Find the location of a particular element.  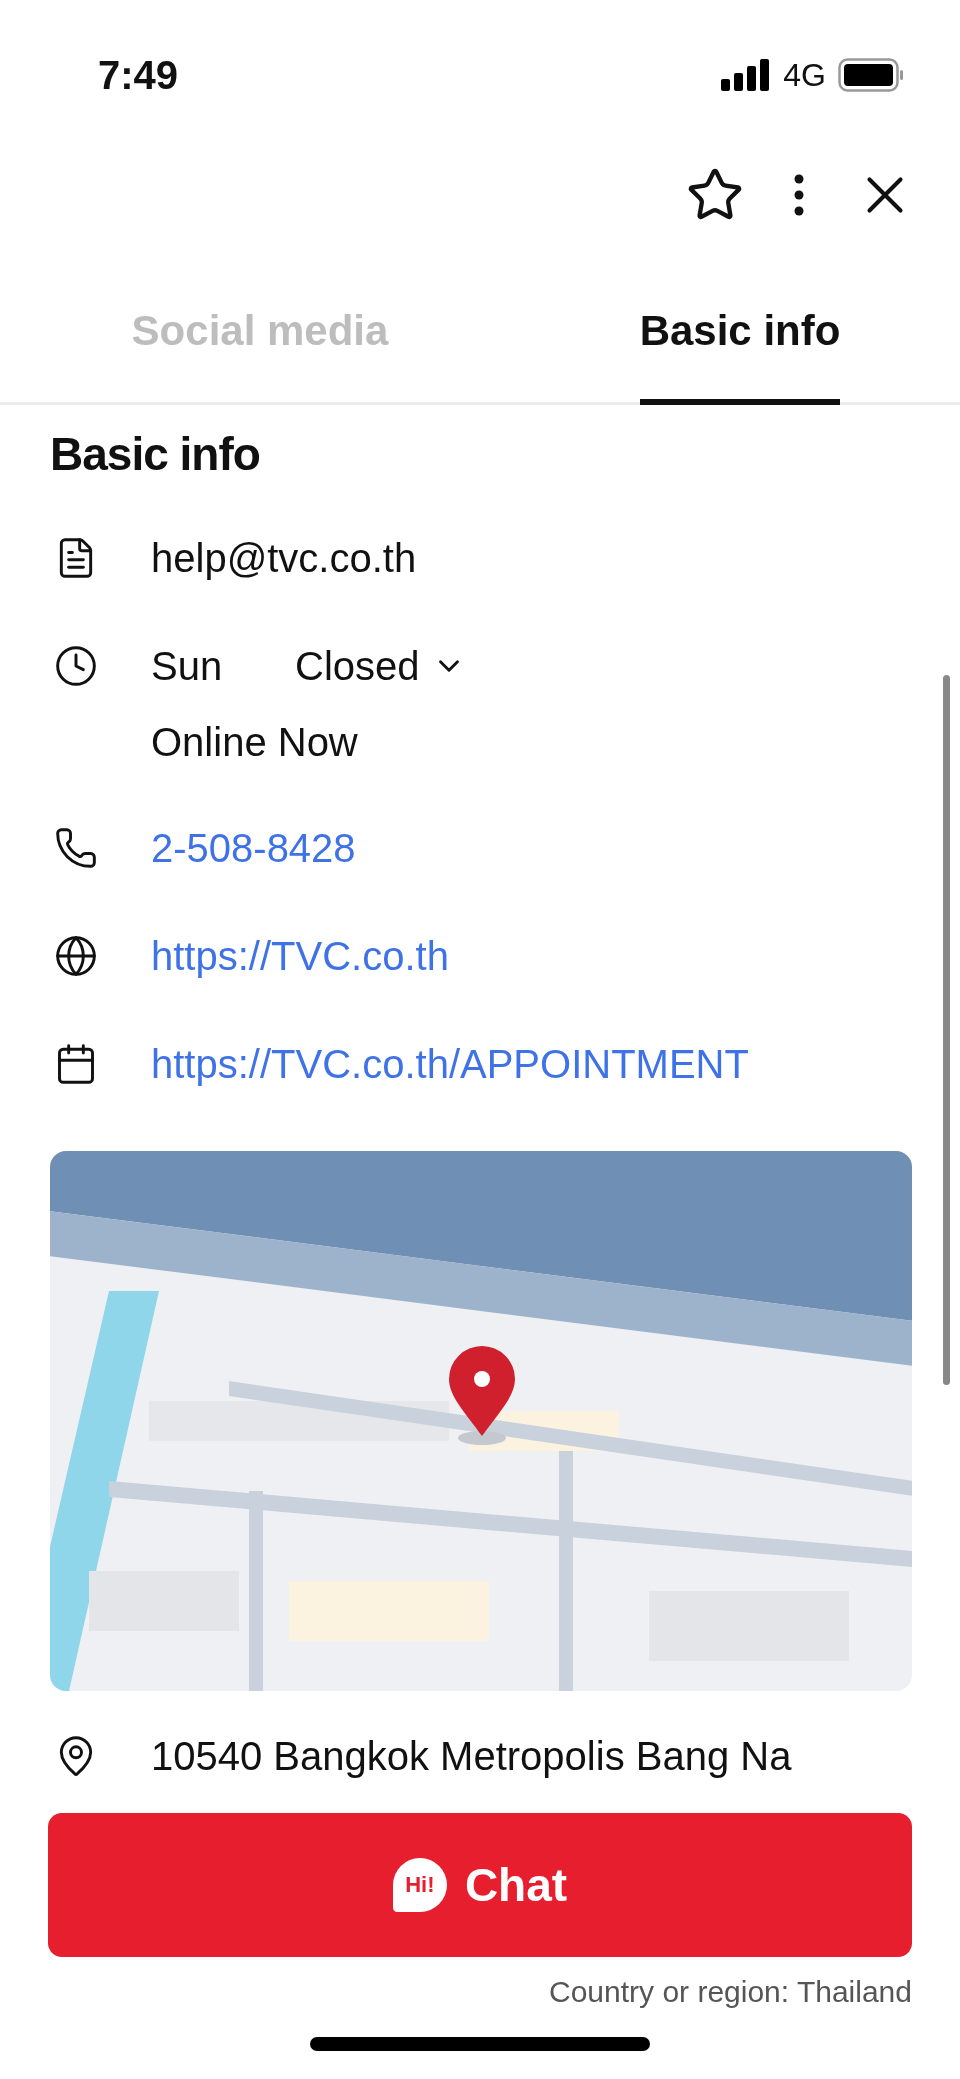

hours-dropdown: Closed is located at coordinates (380, 666).